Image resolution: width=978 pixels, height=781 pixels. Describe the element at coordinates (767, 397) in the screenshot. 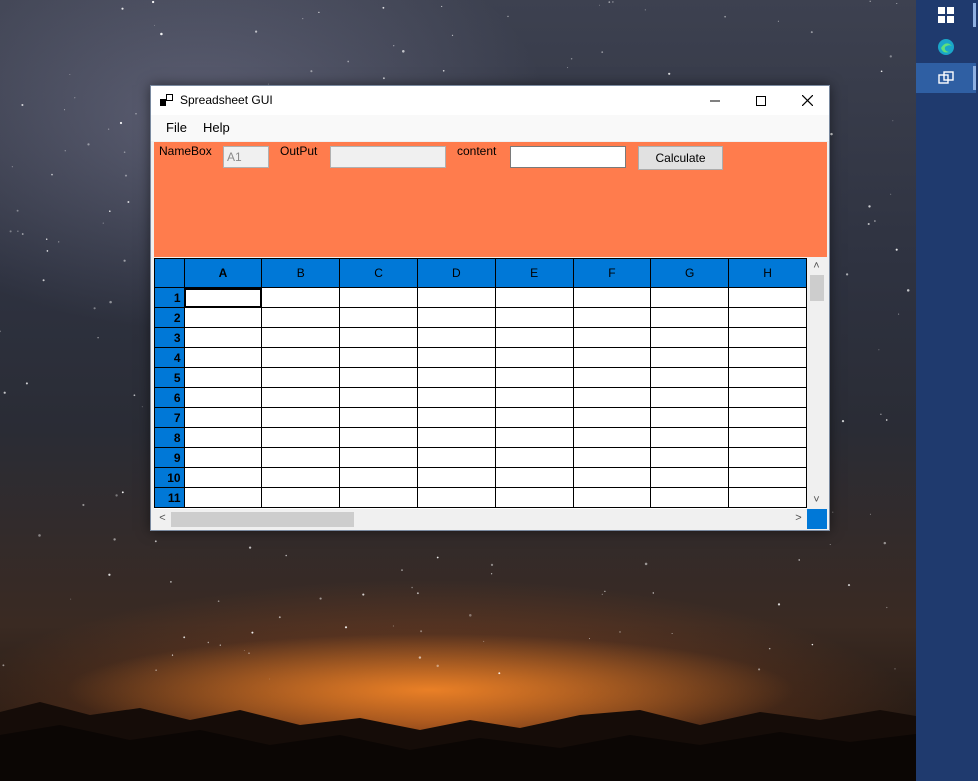

I see `cell-h6` at that location.